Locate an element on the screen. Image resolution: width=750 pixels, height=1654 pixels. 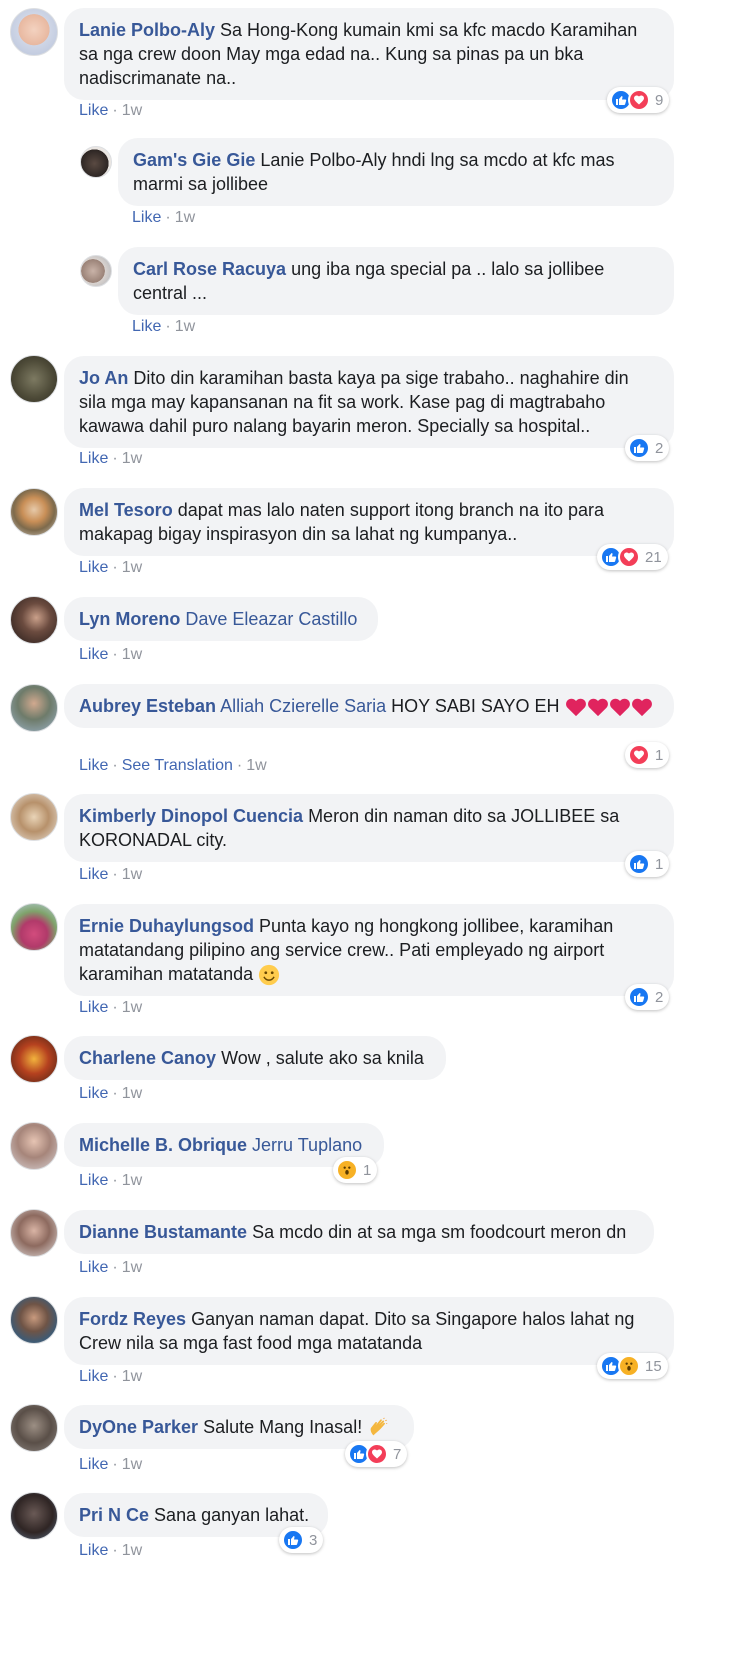
mention-link: Jerru Tuplano is located at coordinates (307, 1145).